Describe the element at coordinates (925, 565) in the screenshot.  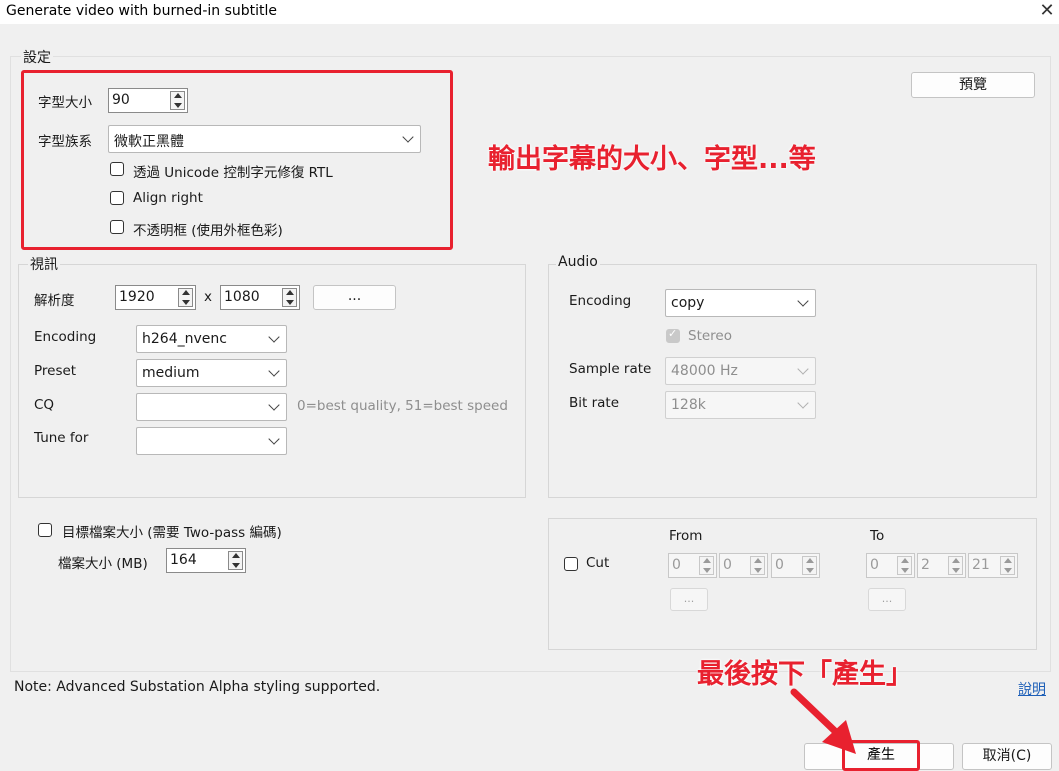
I see `to-minutes-value: 2` at that location.